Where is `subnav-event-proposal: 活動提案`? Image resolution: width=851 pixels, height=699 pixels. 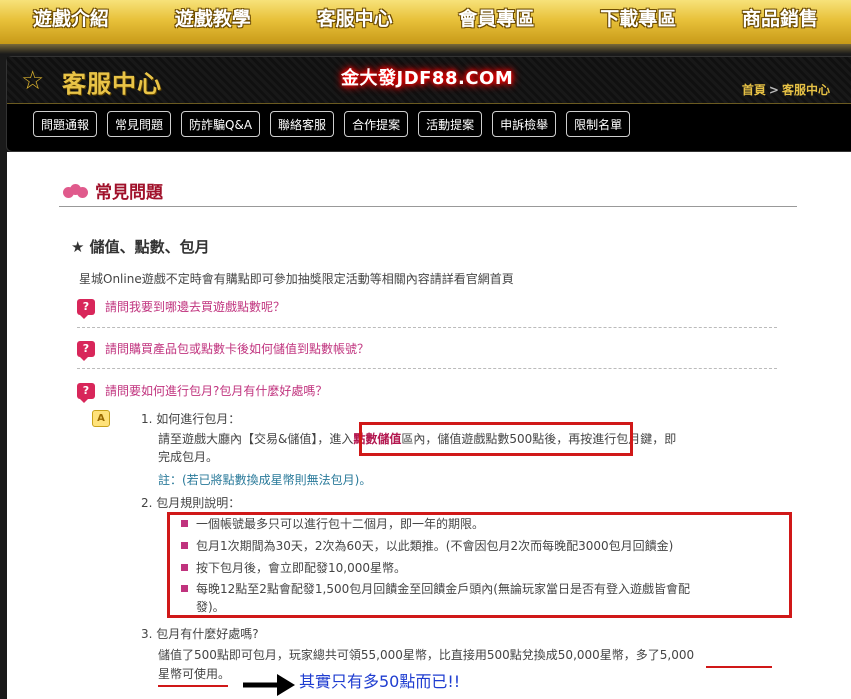 subnav-event-proposal: 活動提案 is located at coordinates (450, 124).